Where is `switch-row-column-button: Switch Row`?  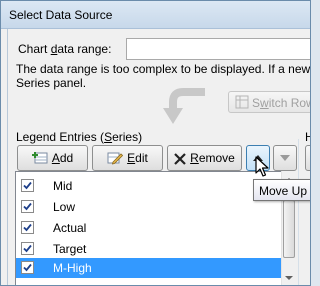
switch-row-column-button: Switch Row is located at coordinates (269, 102).